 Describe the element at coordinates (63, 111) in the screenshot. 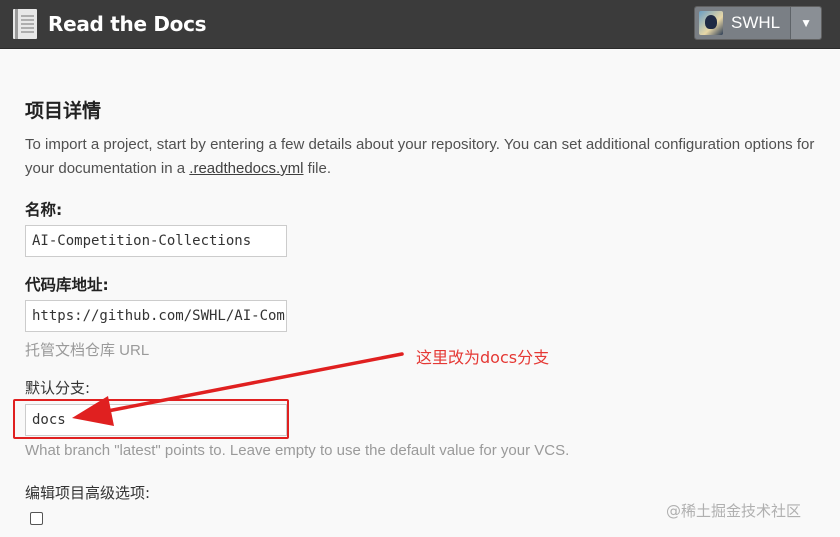

I see `page-title: 项目详情` at that location.